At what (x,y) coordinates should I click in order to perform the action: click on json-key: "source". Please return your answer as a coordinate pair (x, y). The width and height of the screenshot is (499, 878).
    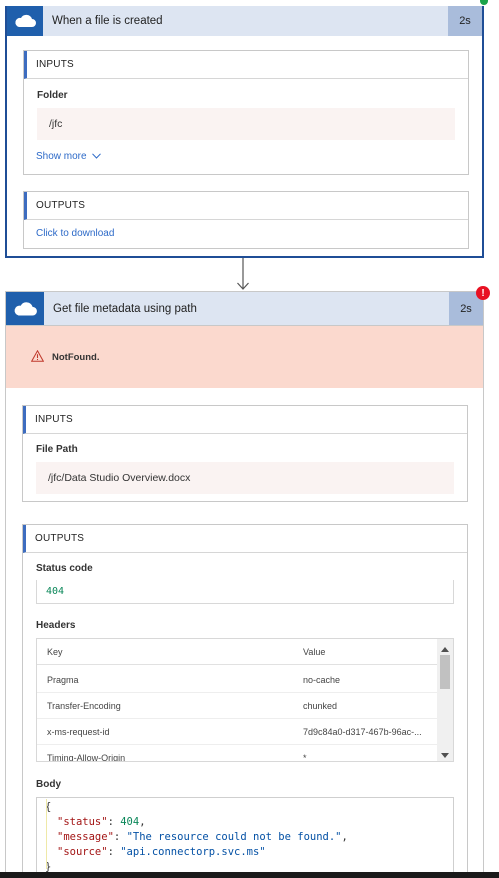
    Looking at the image, I should click on (82, 852).